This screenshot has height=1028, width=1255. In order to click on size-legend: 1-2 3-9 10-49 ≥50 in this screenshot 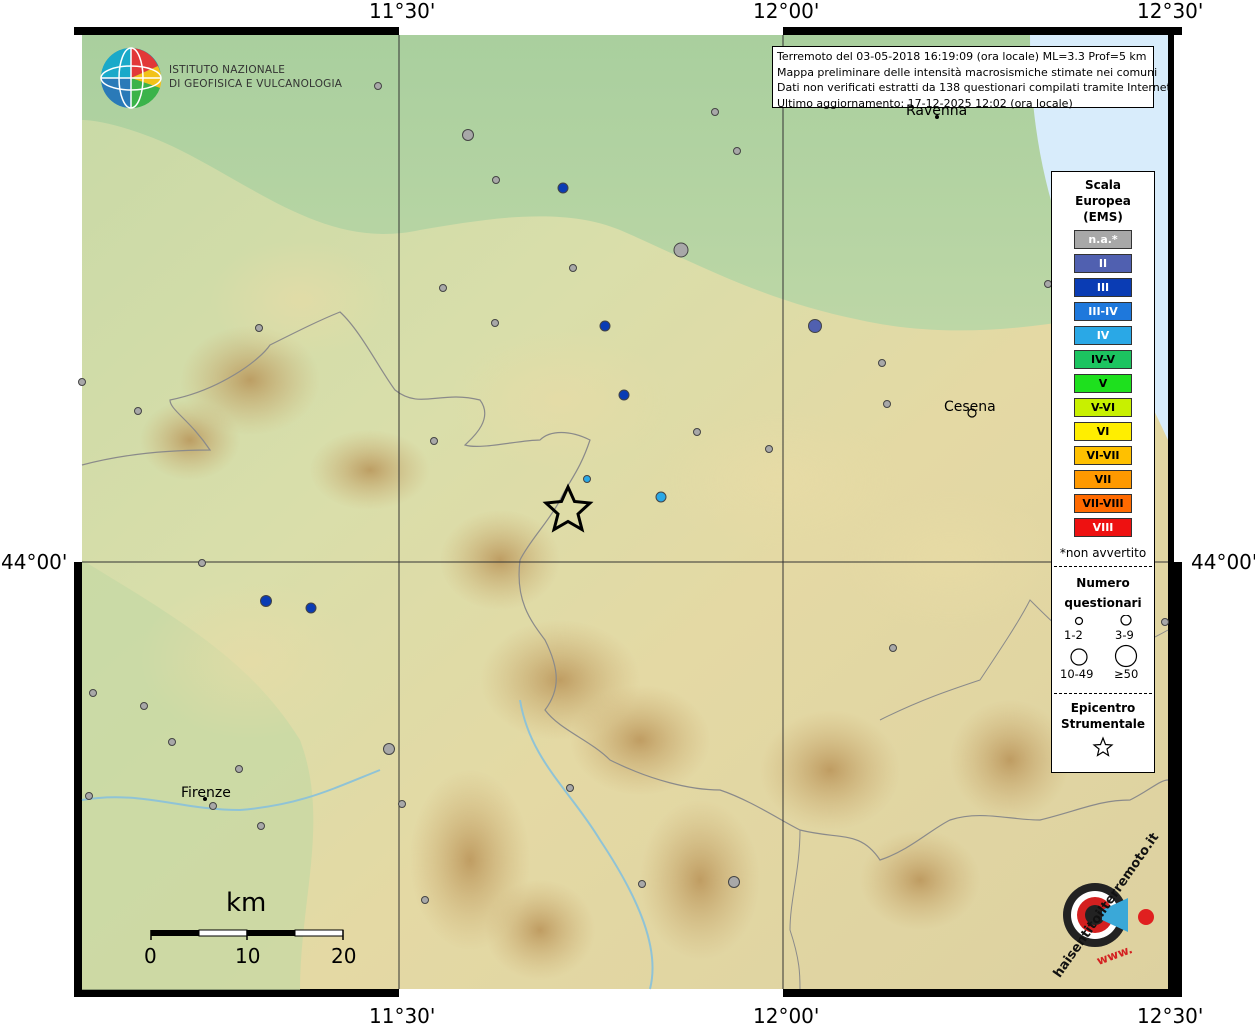, I will do `click(1103, 650)`.